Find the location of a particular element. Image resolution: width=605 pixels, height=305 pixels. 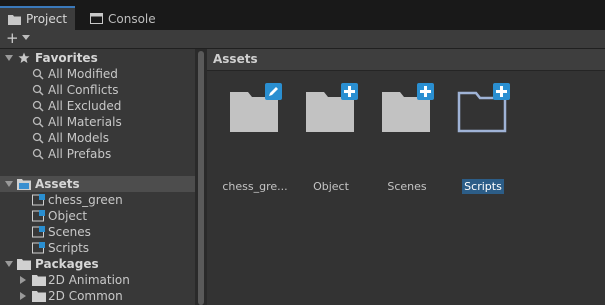

tree-item-label: 2D Common is located at coordinates (85, 296).